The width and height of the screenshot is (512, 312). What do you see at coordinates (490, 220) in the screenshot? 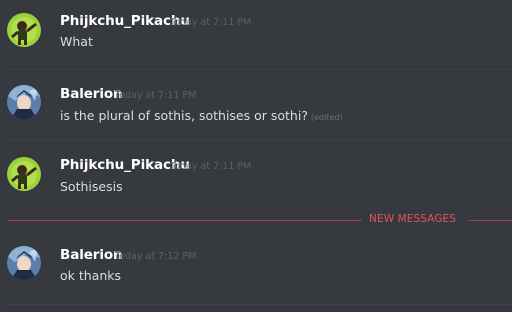
I see `new-messages-line-right` at bounding box center [490, 220].